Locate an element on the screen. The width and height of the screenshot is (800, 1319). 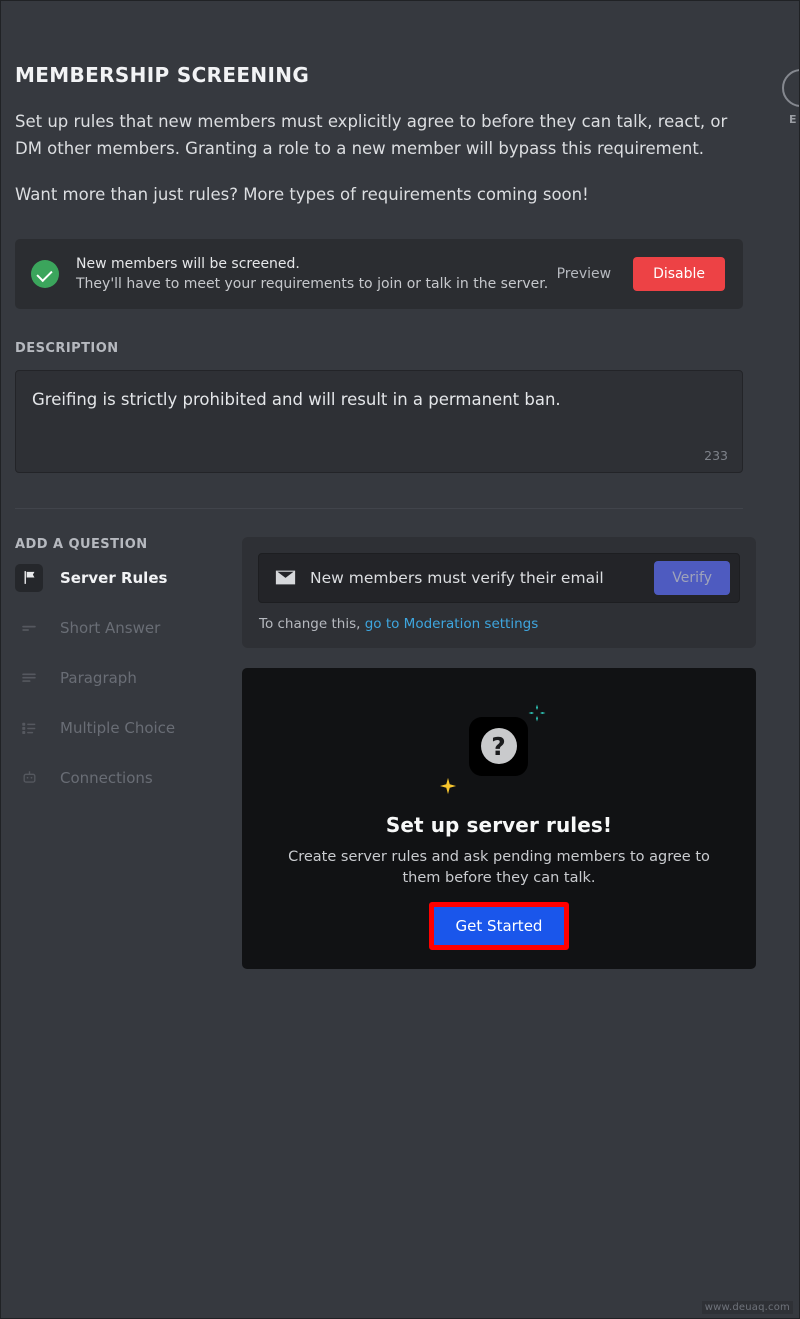
description-char-count: 233 is located at coordinates (716, 455).